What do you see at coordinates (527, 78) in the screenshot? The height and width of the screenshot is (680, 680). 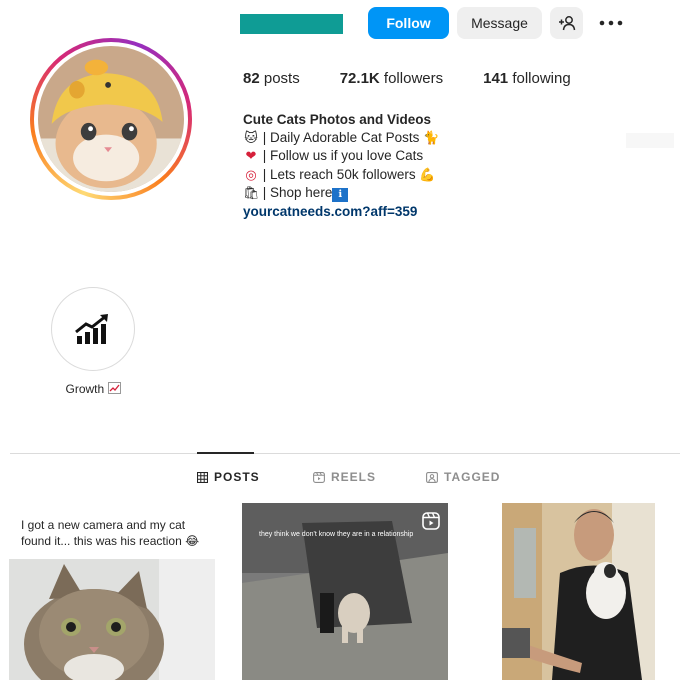 I see `following-stat: 141 following` at bounding box center [527, 78].